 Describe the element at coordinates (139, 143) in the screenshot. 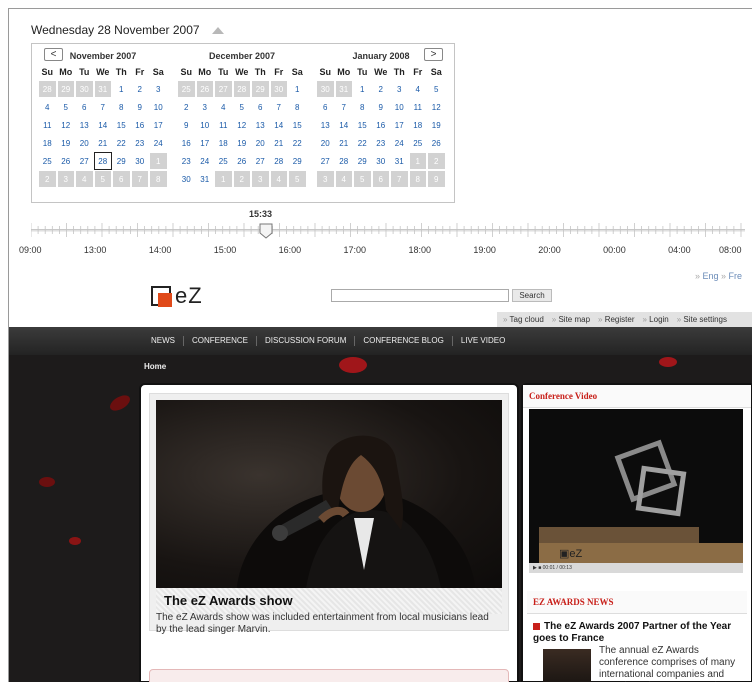

I see `day-cell: 23` at that location.